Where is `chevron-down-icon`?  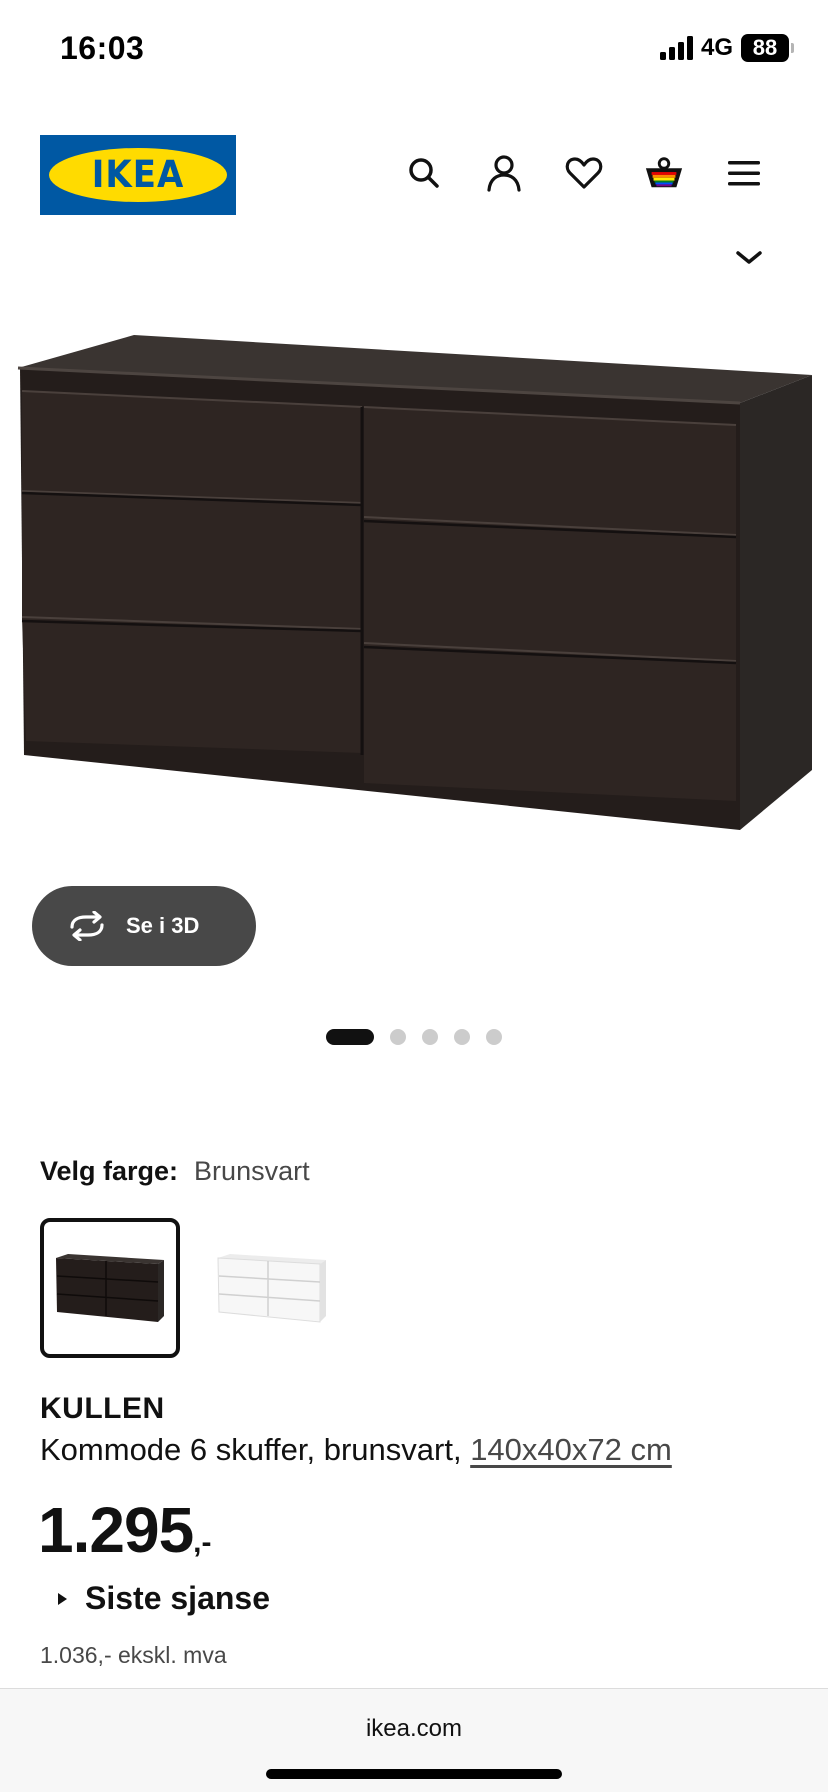
chevron-down-icon is located at coordinates (749, 258).